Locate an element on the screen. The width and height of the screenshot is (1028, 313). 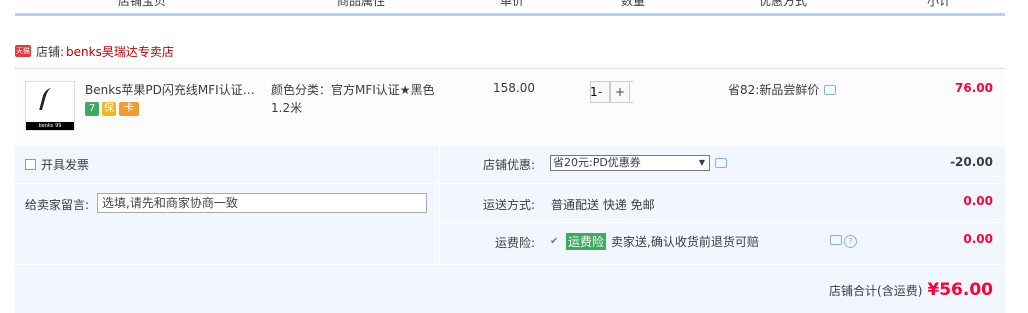
insurance-tag: 运费险 is located at coordinates (586, 241).